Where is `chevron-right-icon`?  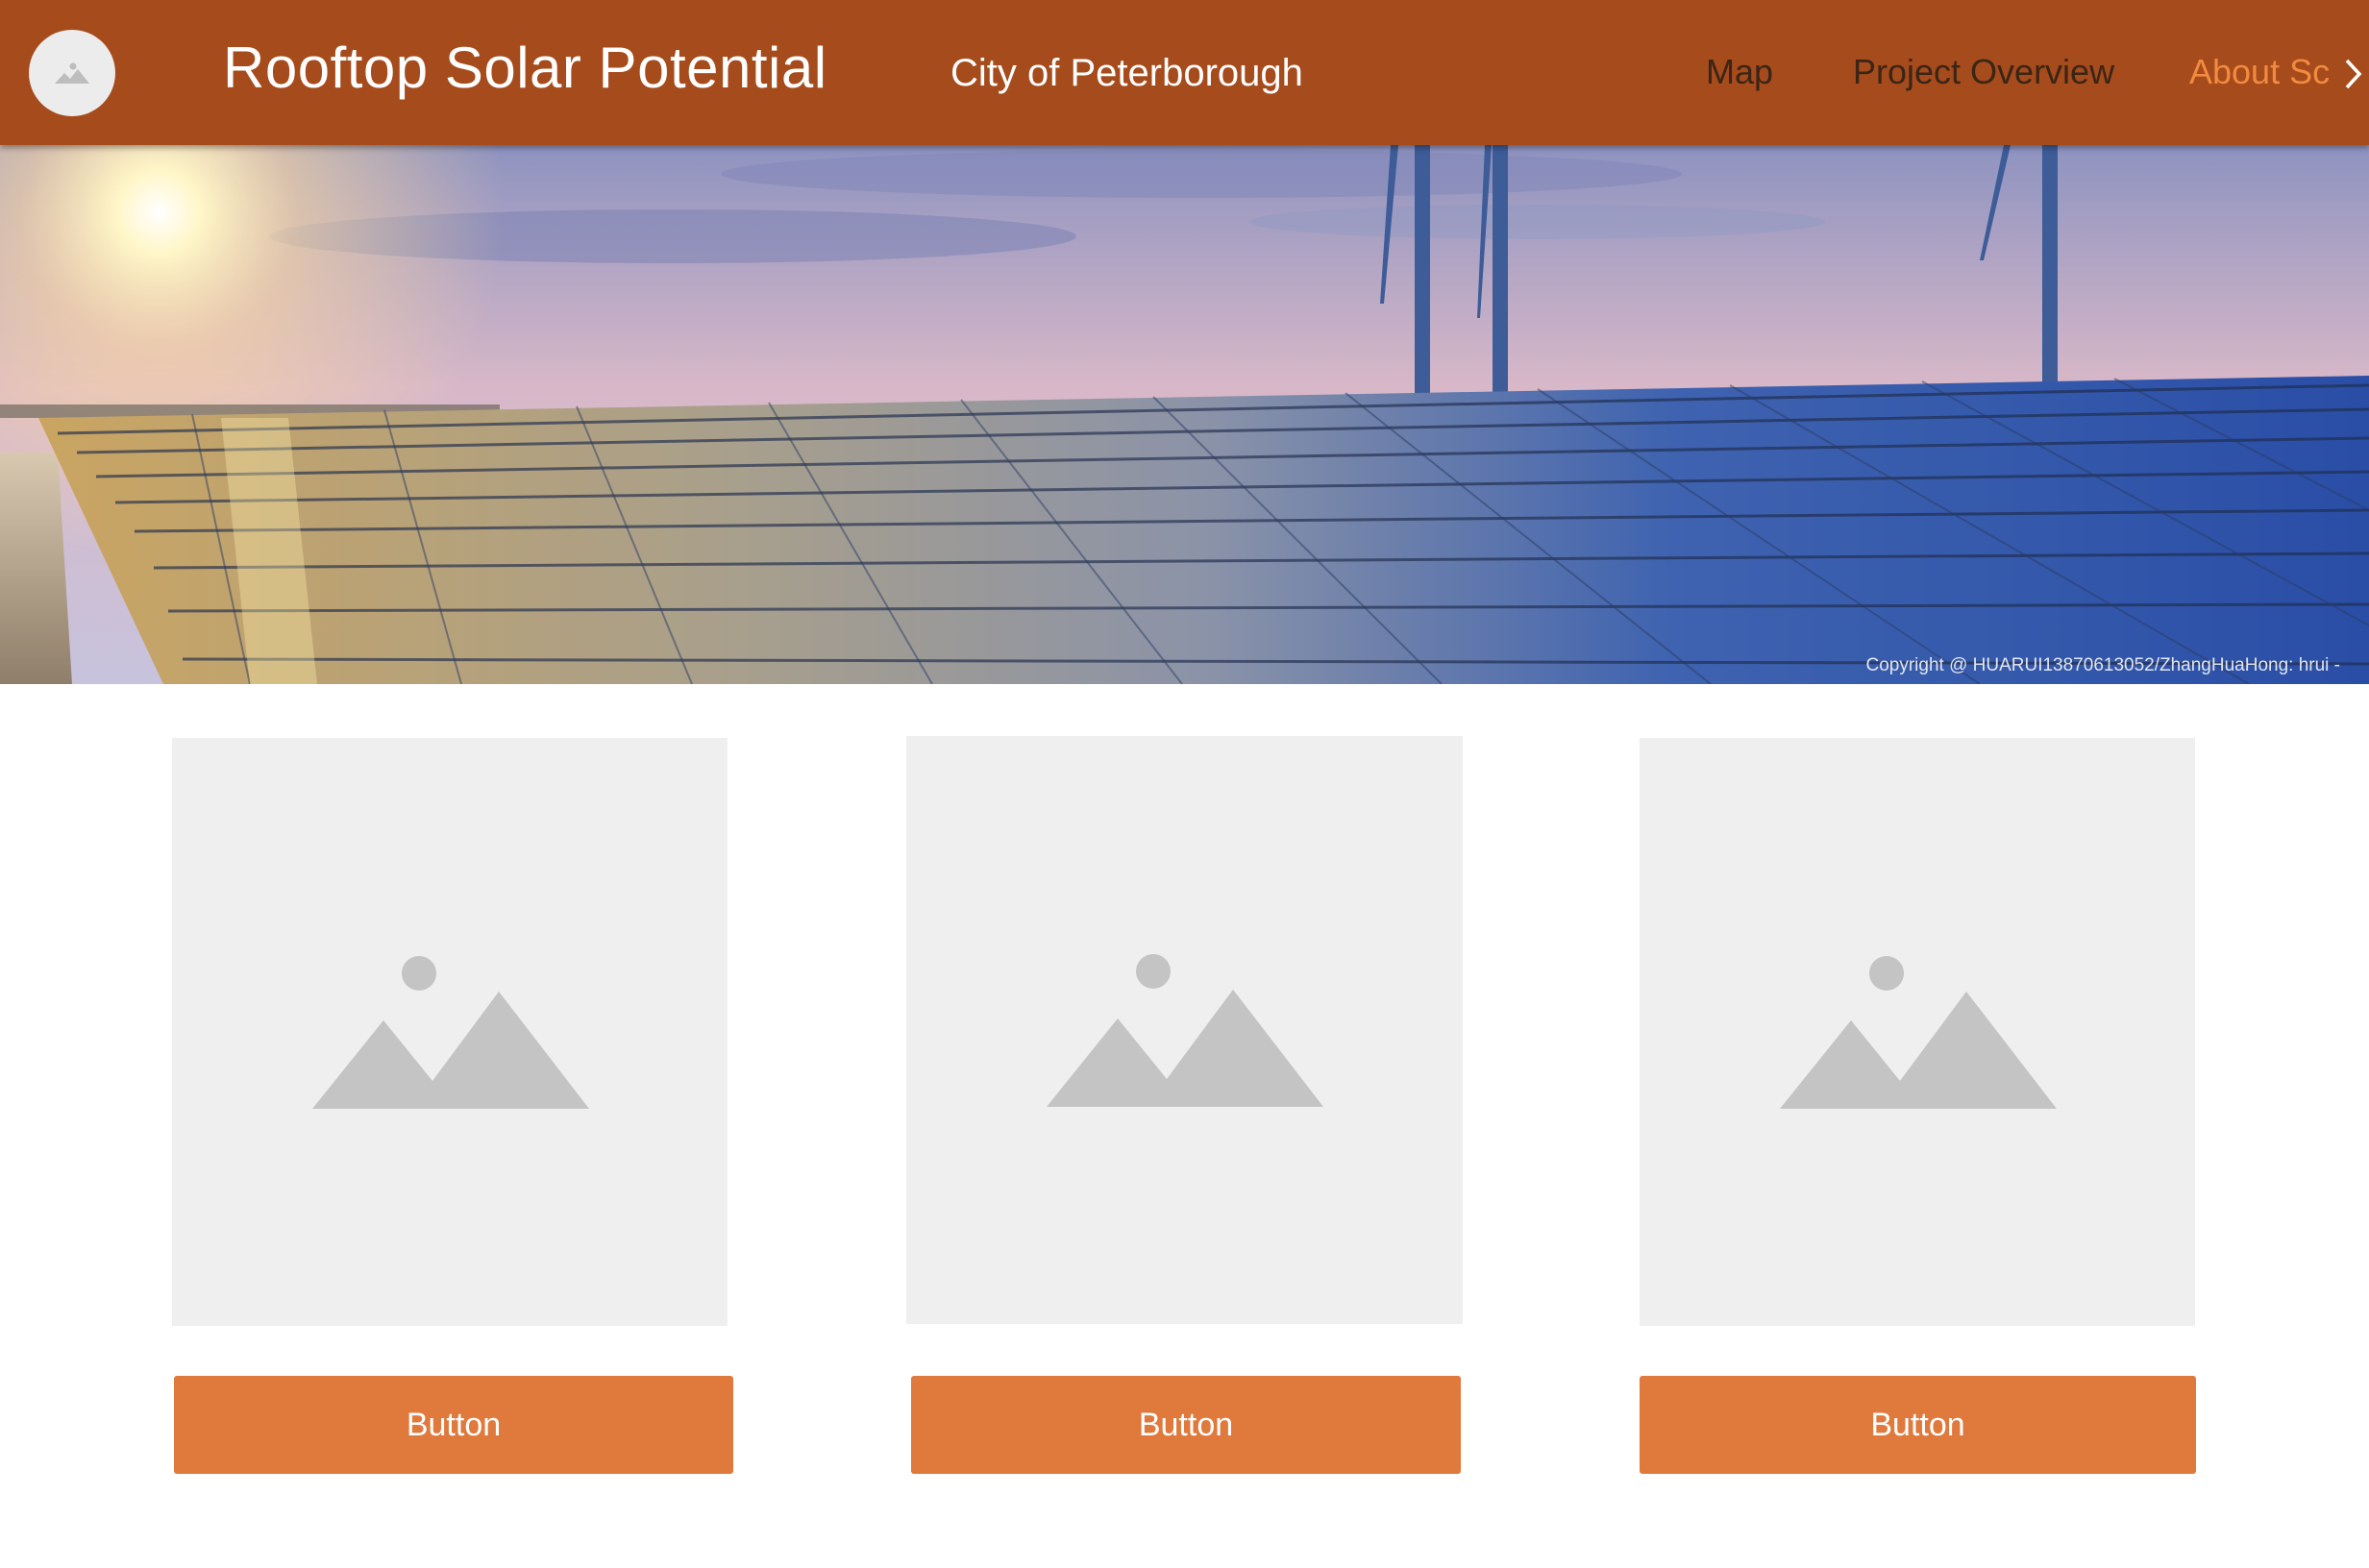
chevron-right-icon is located at coordinates (2353, 74).